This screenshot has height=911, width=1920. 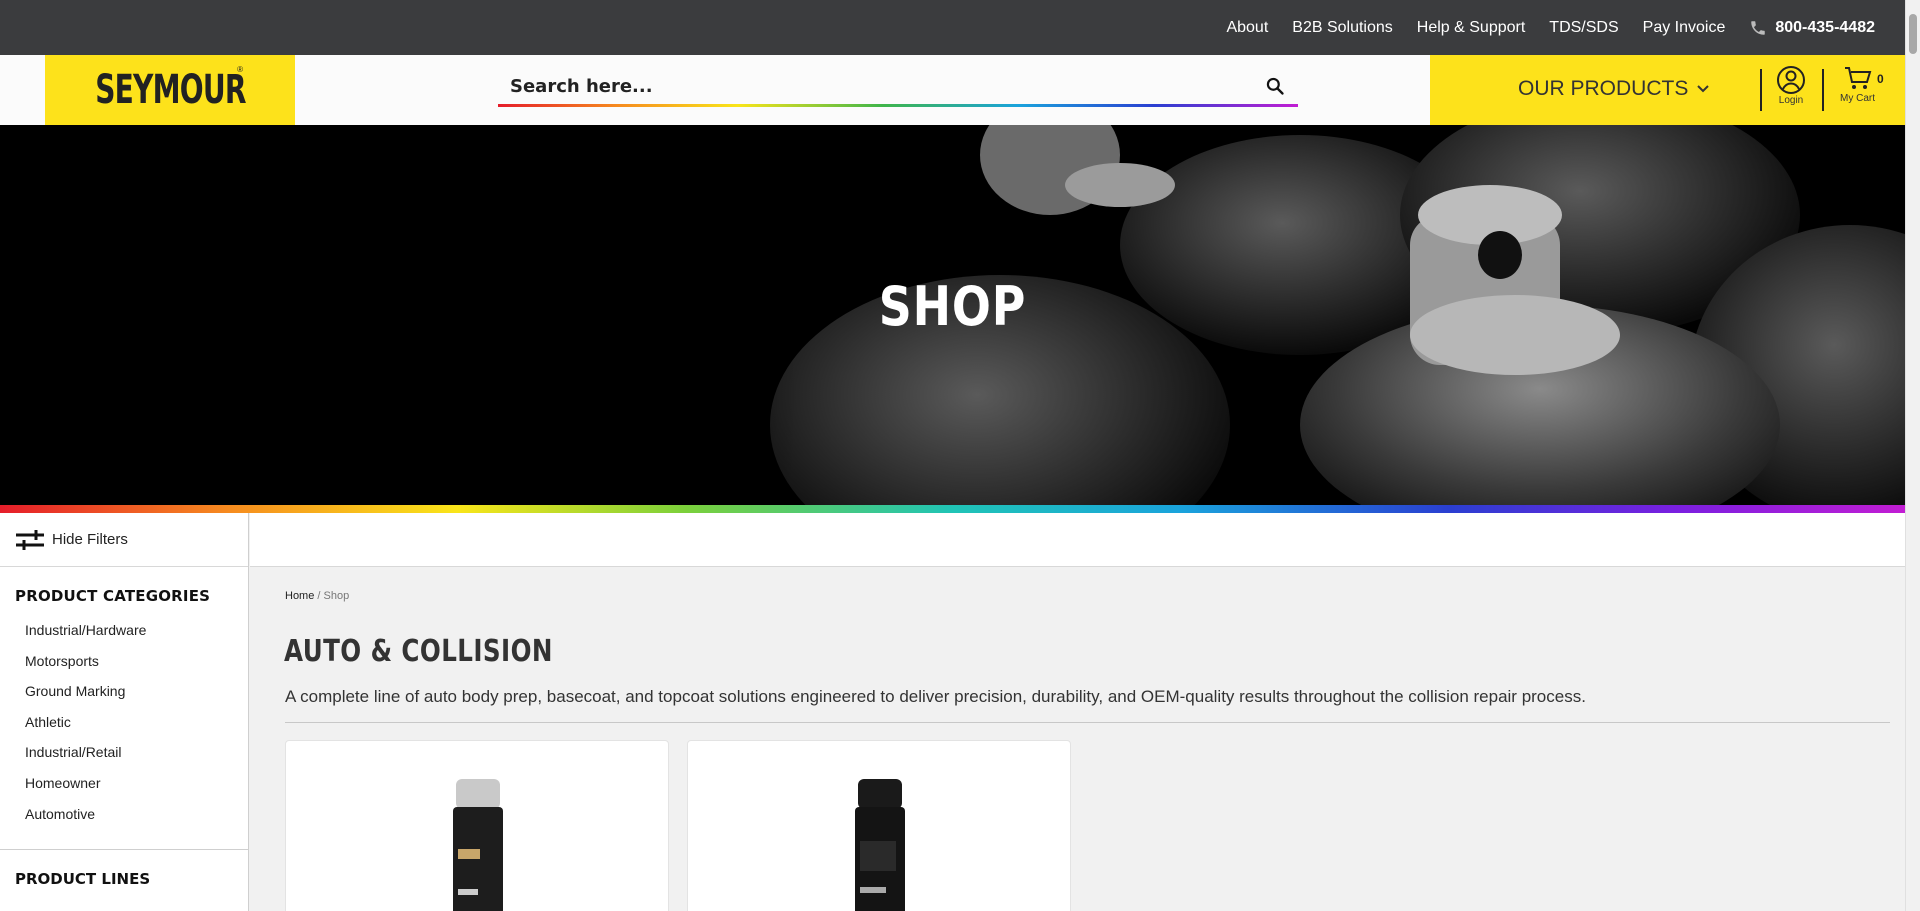 I want to click on our-products-menu: OUR PRODUCTS, so click(x=1614, y=89).